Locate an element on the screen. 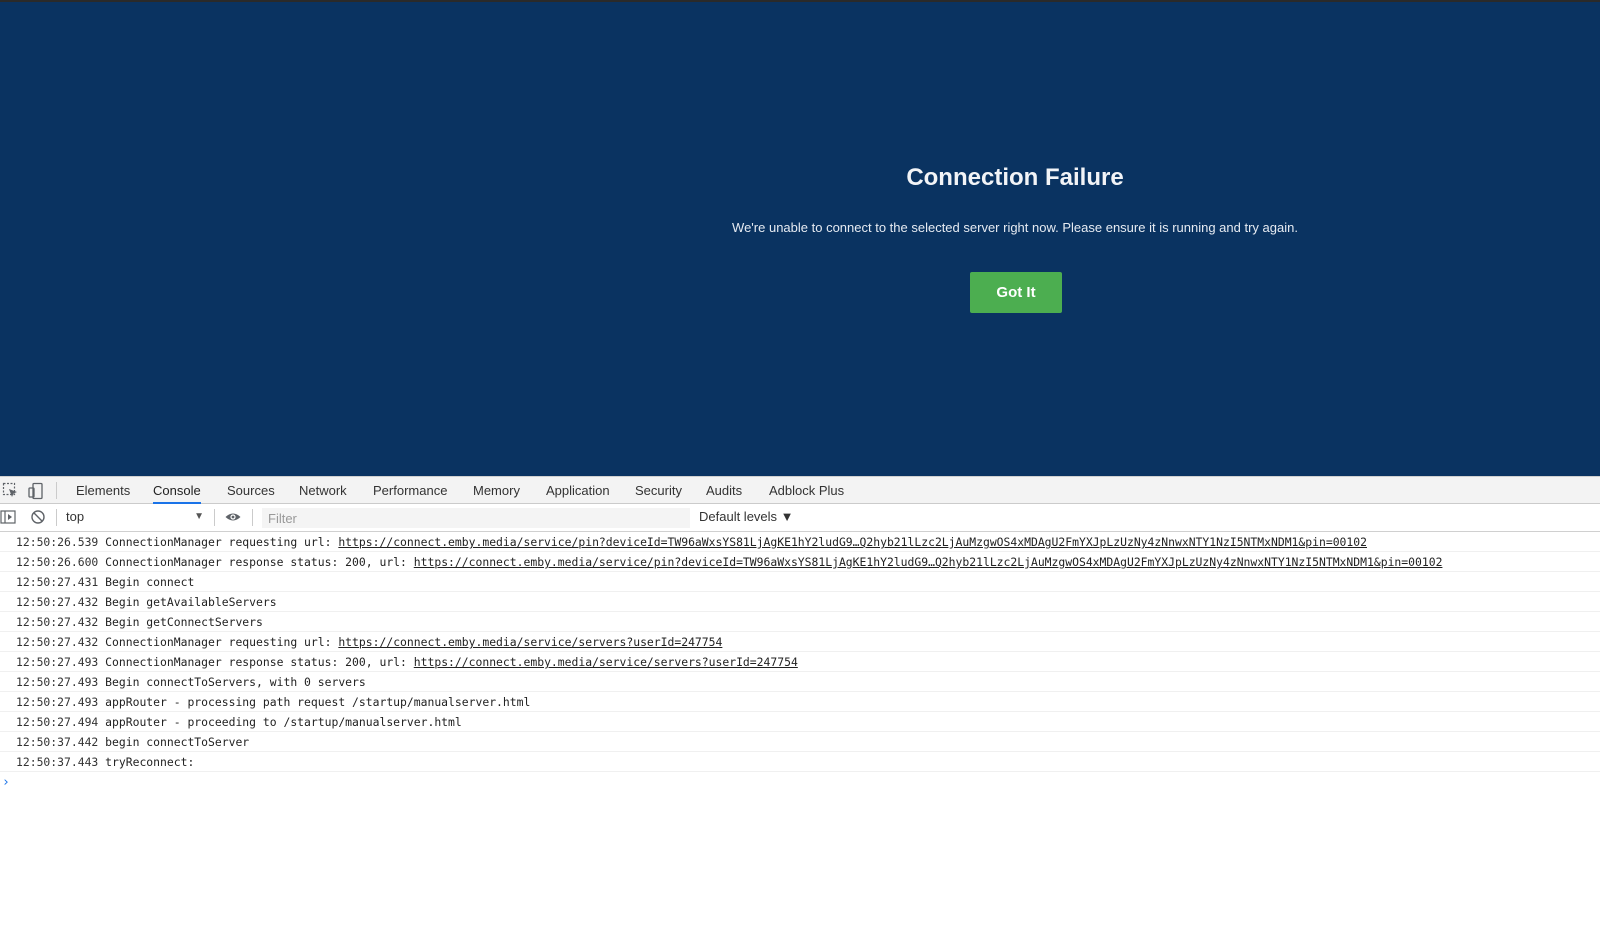  message-text: Begin connect is located at coordinates (150, 582).